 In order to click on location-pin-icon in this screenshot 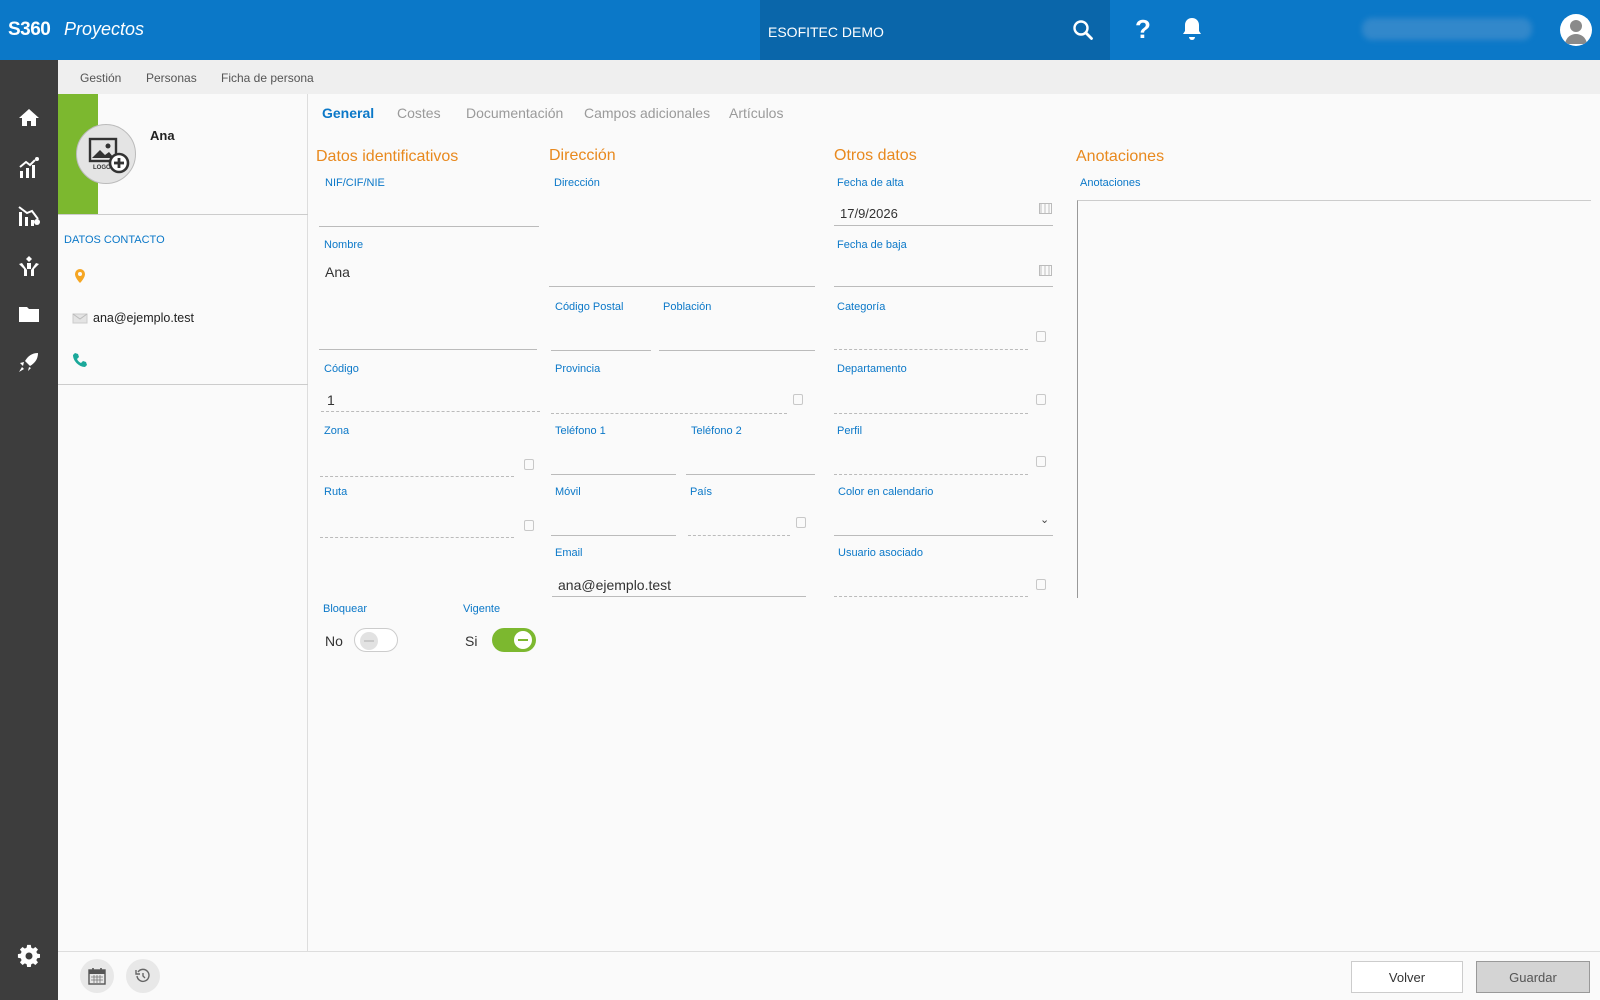, I will do `click(80, 276)`.